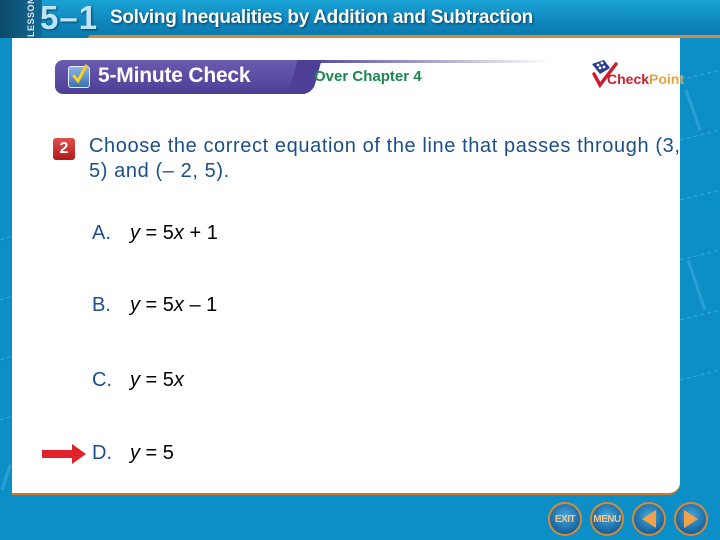 This screenshot has height=540, width=720. Describe the element at coordinates (31, 18) in the screenshot. I see `lesson-label: LESSON` at that location.